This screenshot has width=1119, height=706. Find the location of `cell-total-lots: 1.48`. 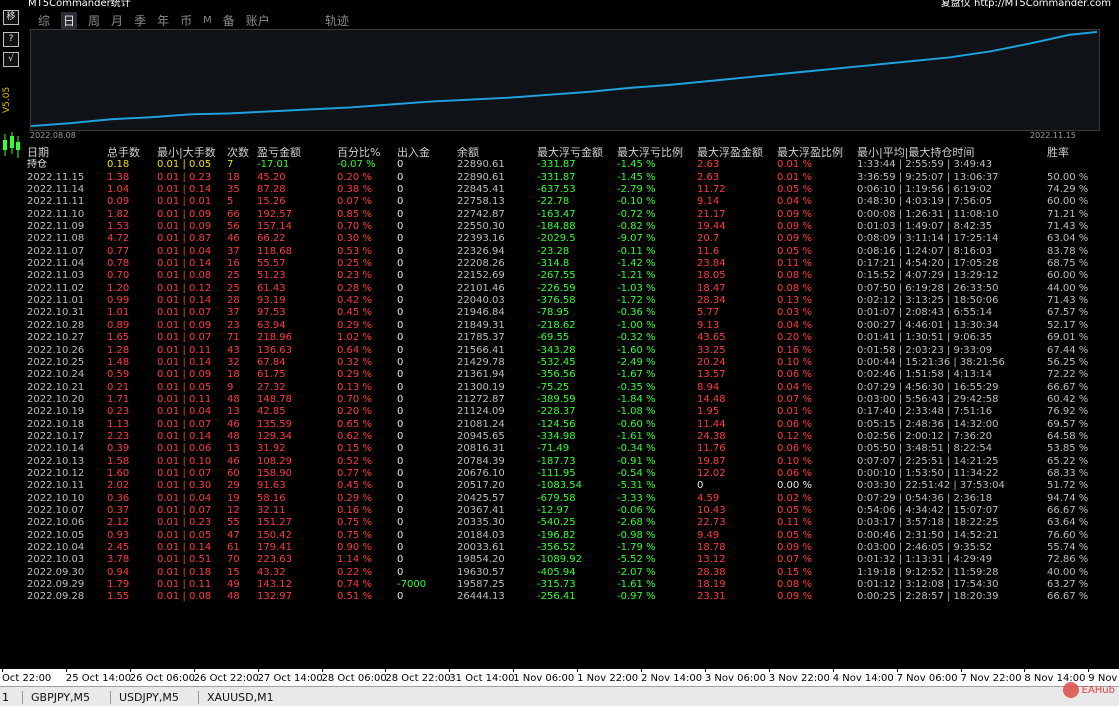

cell-total-lots: 1.48 is located at coordinates (118, 362).